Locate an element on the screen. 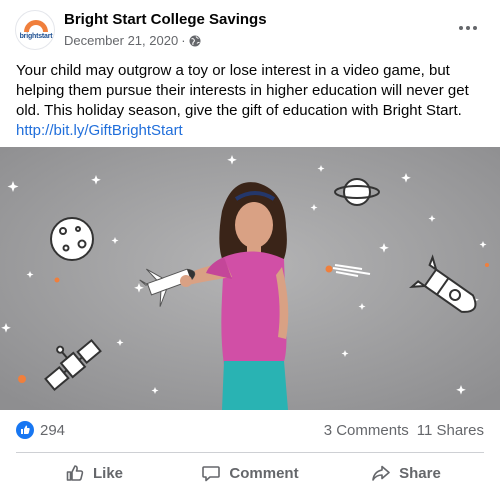 The image size is (500, 498). more-options-icon is located at coordinates (468, 28).